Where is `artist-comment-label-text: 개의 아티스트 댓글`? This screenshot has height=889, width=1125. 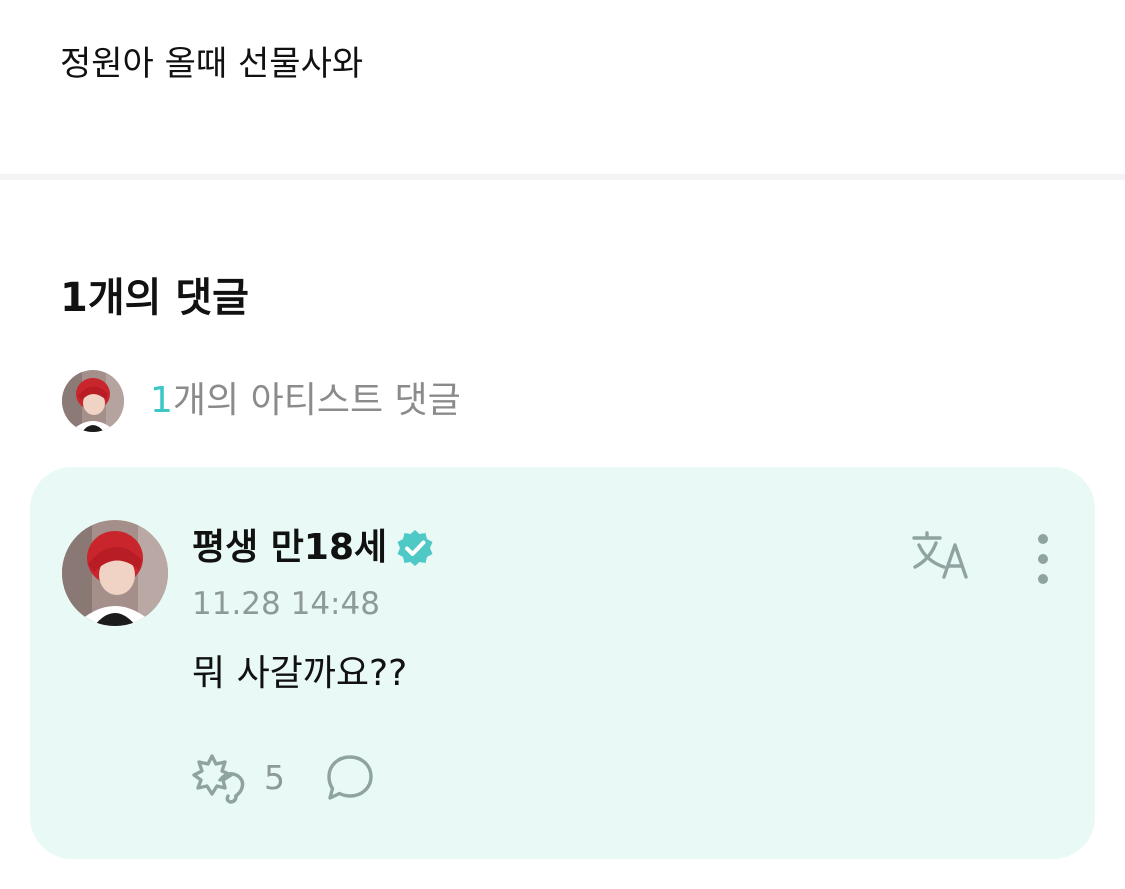
artist-comment-label-text: 개의 아티스트 댓글 is located at coordinates (316, 400).